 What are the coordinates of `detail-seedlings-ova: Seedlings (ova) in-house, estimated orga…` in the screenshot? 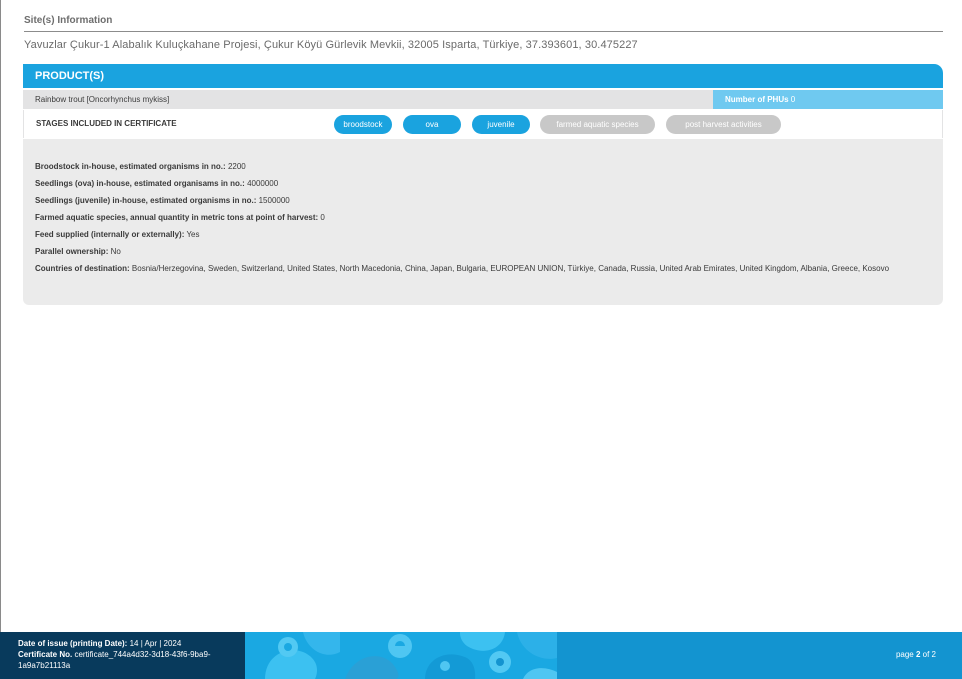 It's located at (157, 183).